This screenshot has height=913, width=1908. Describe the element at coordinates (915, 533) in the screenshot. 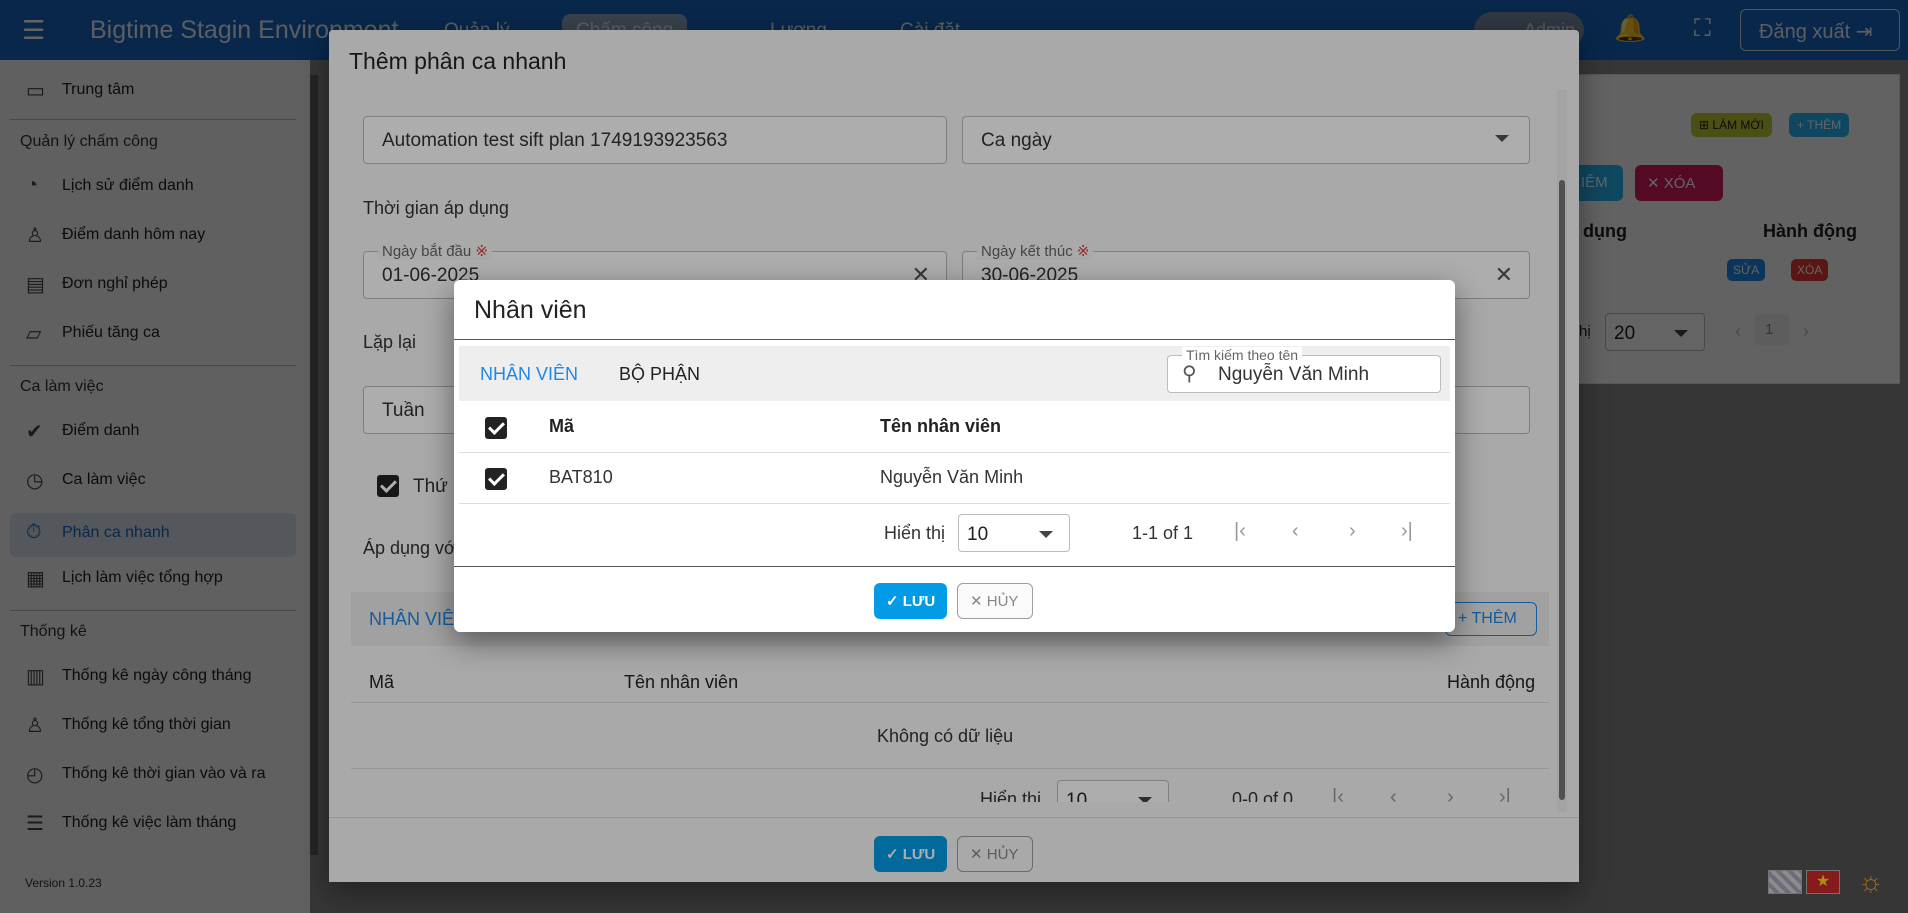

I see `show-label: Hiển thị` at that location.